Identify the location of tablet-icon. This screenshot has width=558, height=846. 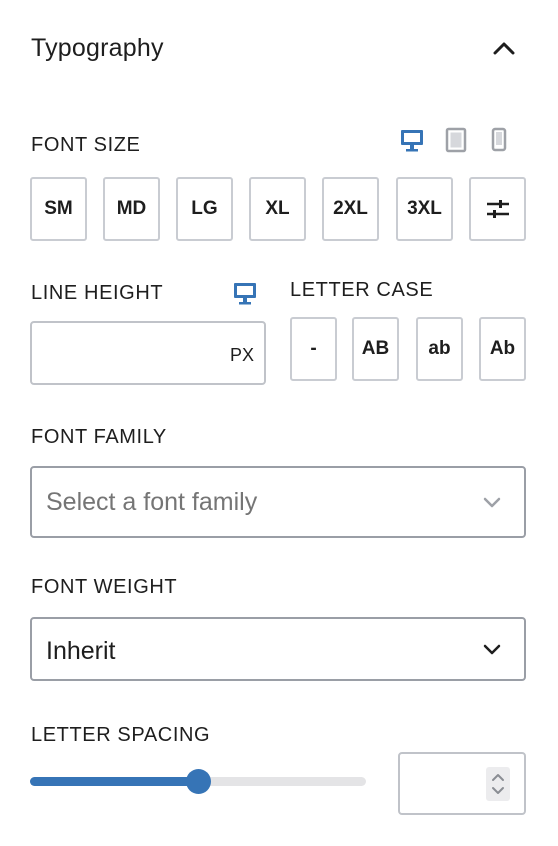
(456, 140).